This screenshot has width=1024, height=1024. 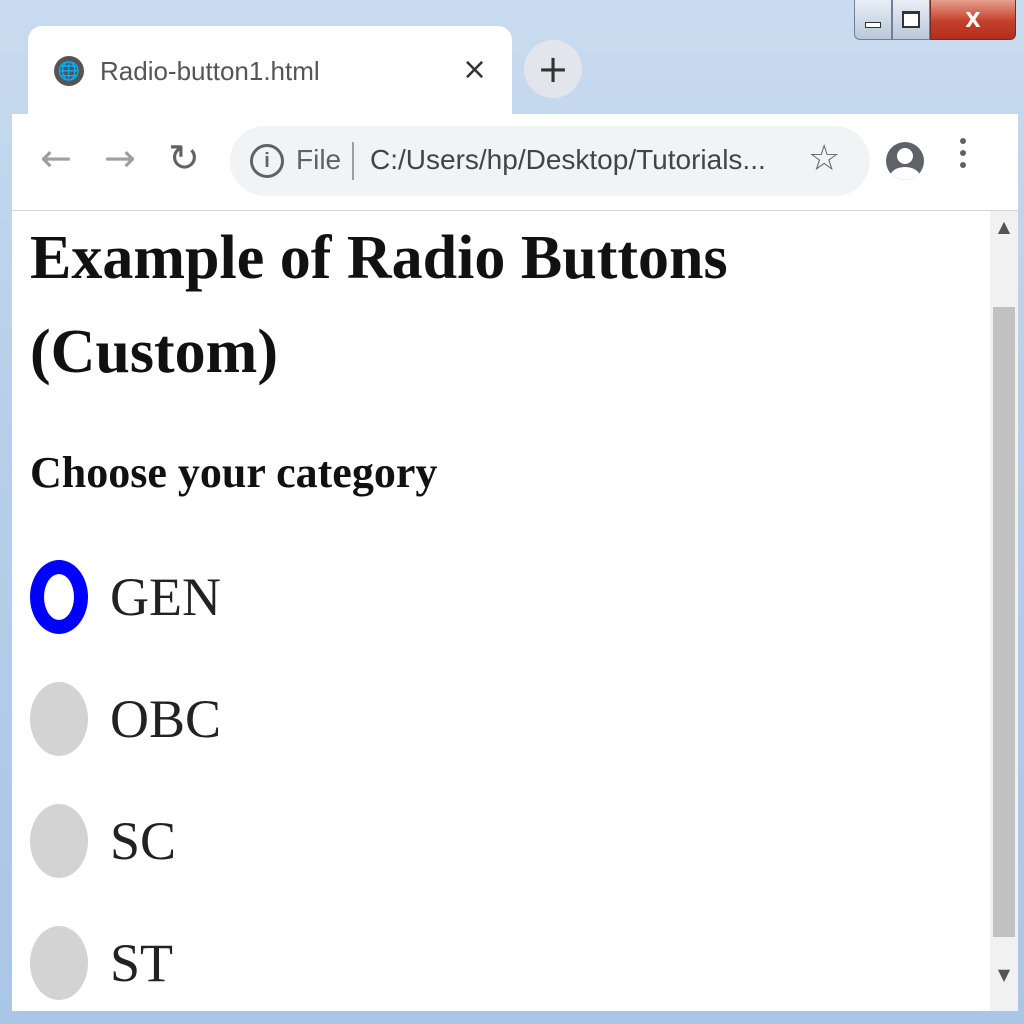 What do you see at coordinates (873, 24) in the screenshot?
I see `minimize-icon` at bounding box center [873, 24].